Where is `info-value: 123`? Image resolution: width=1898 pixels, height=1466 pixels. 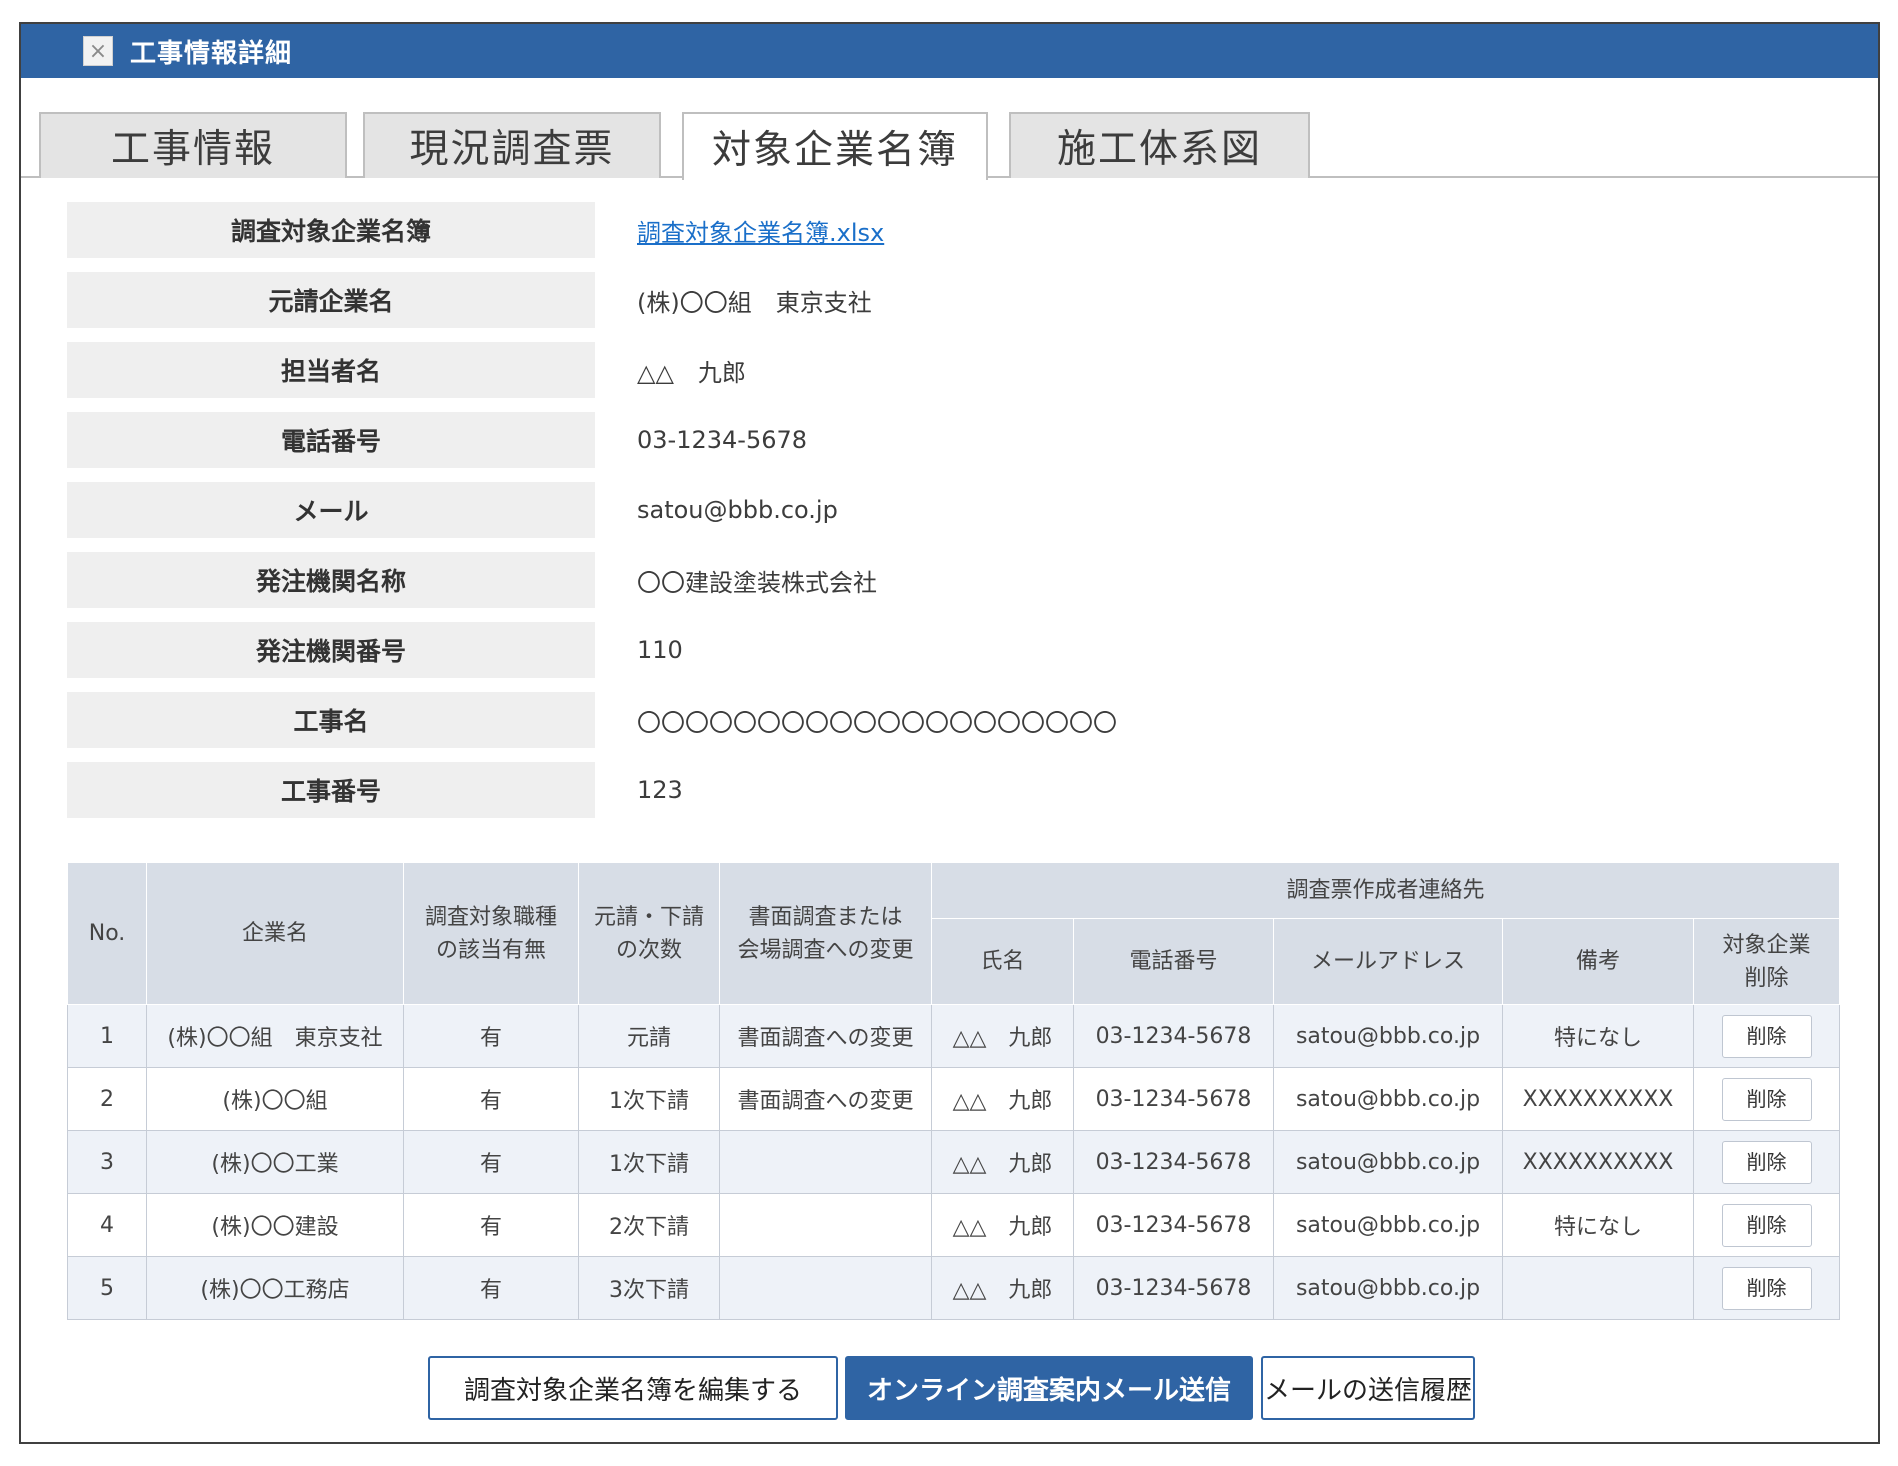
info-value: 123 is located at coordinates (660, 790).